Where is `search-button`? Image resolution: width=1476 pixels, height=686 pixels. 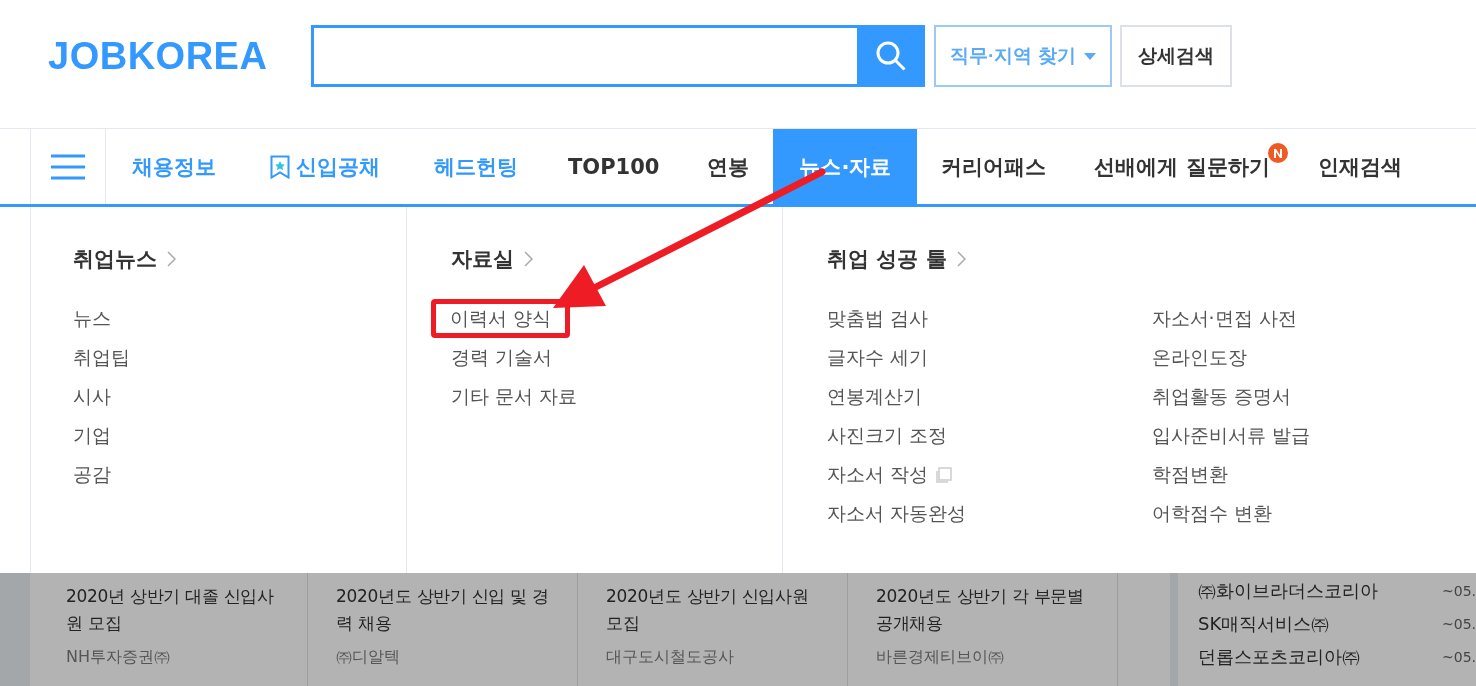 search-button is located at coordinates (891, 56).